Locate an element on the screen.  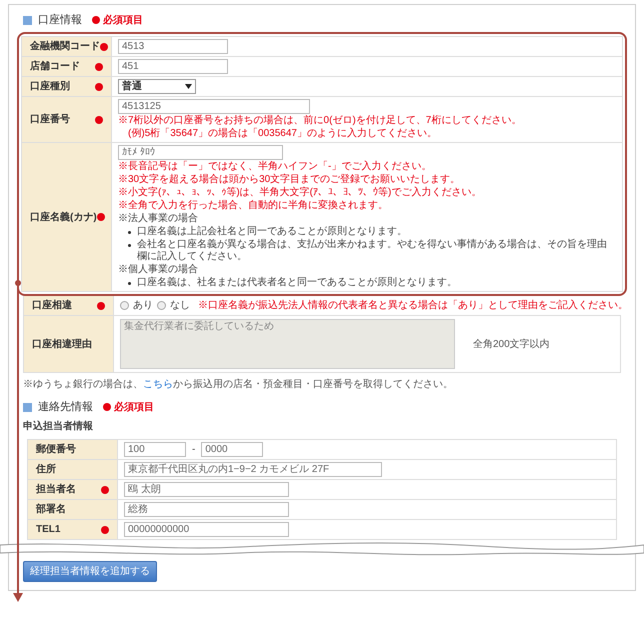
caret-icon is located at coordinates (188, 86).